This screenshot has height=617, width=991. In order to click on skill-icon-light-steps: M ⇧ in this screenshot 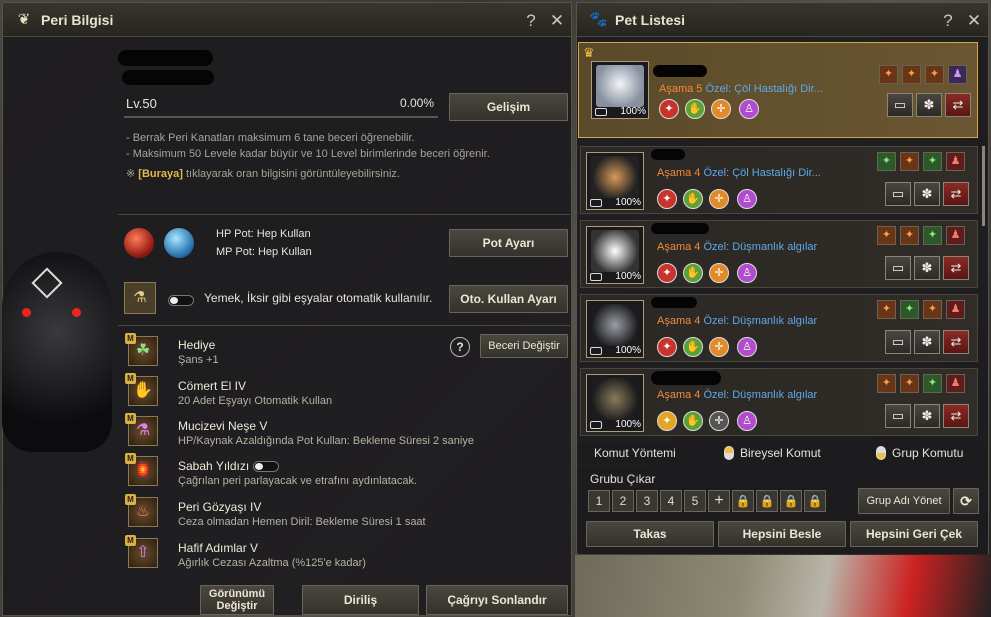, I will do `click(141, 551)`.